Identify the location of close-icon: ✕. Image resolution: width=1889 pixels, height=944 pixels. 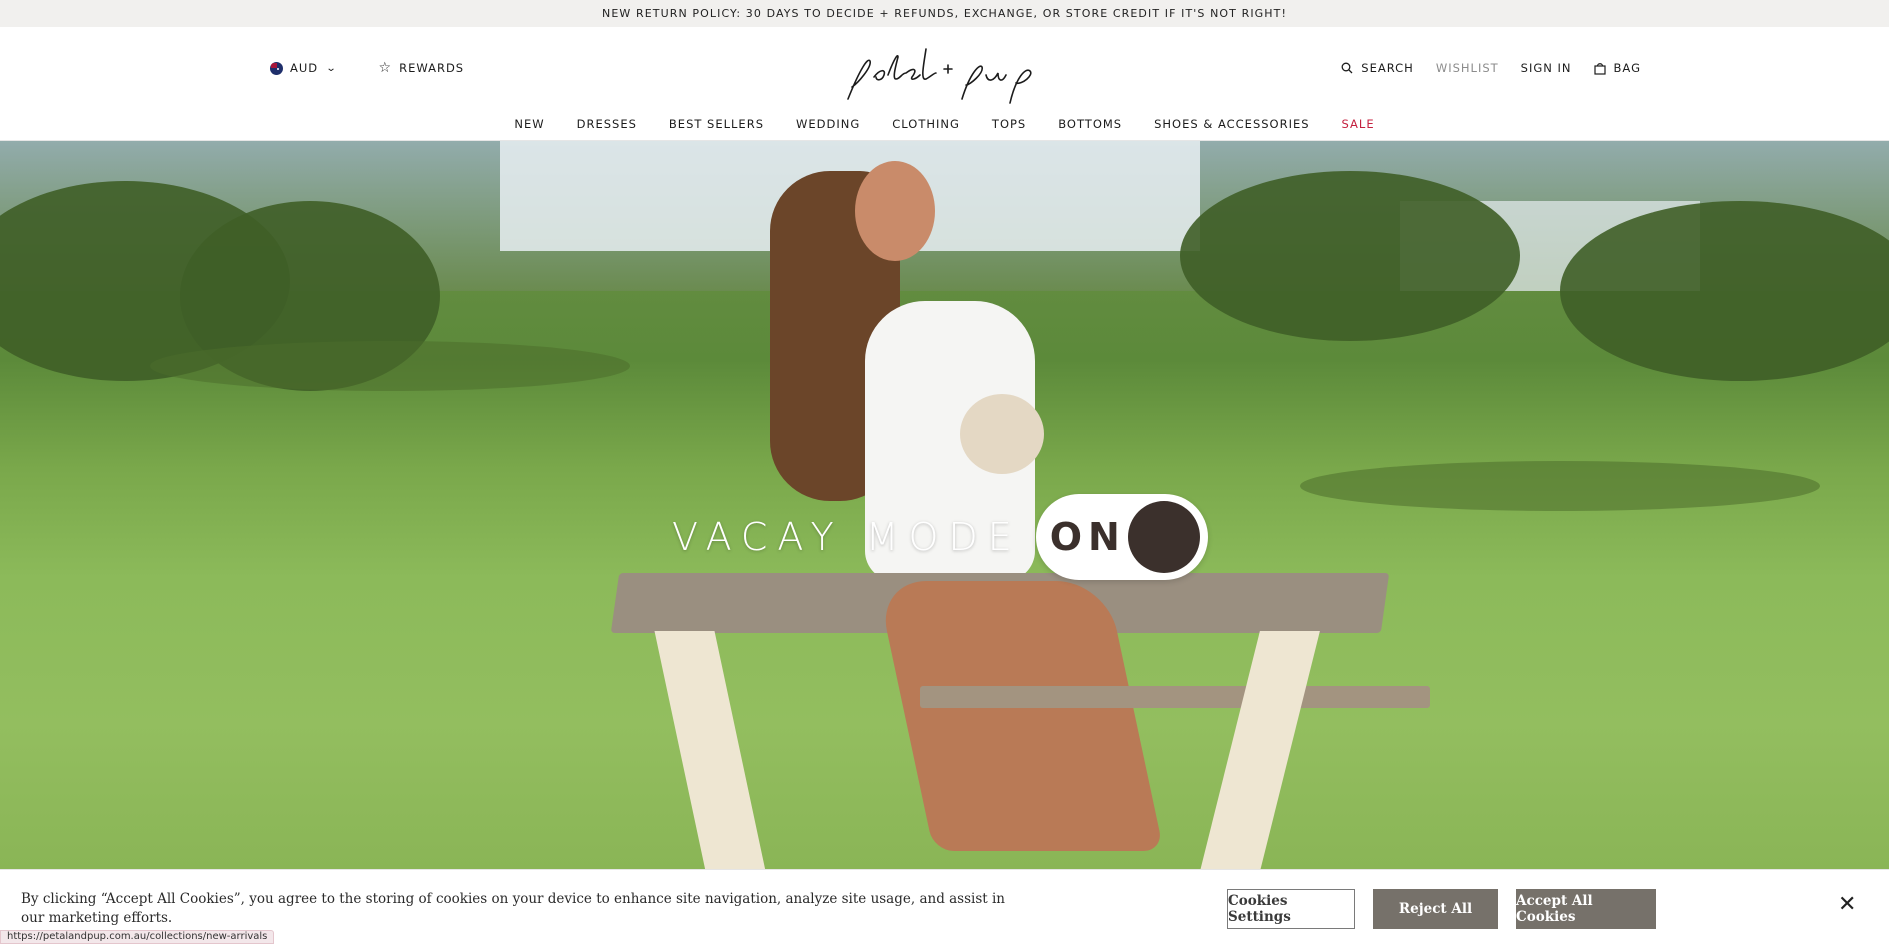
(1847, 905).